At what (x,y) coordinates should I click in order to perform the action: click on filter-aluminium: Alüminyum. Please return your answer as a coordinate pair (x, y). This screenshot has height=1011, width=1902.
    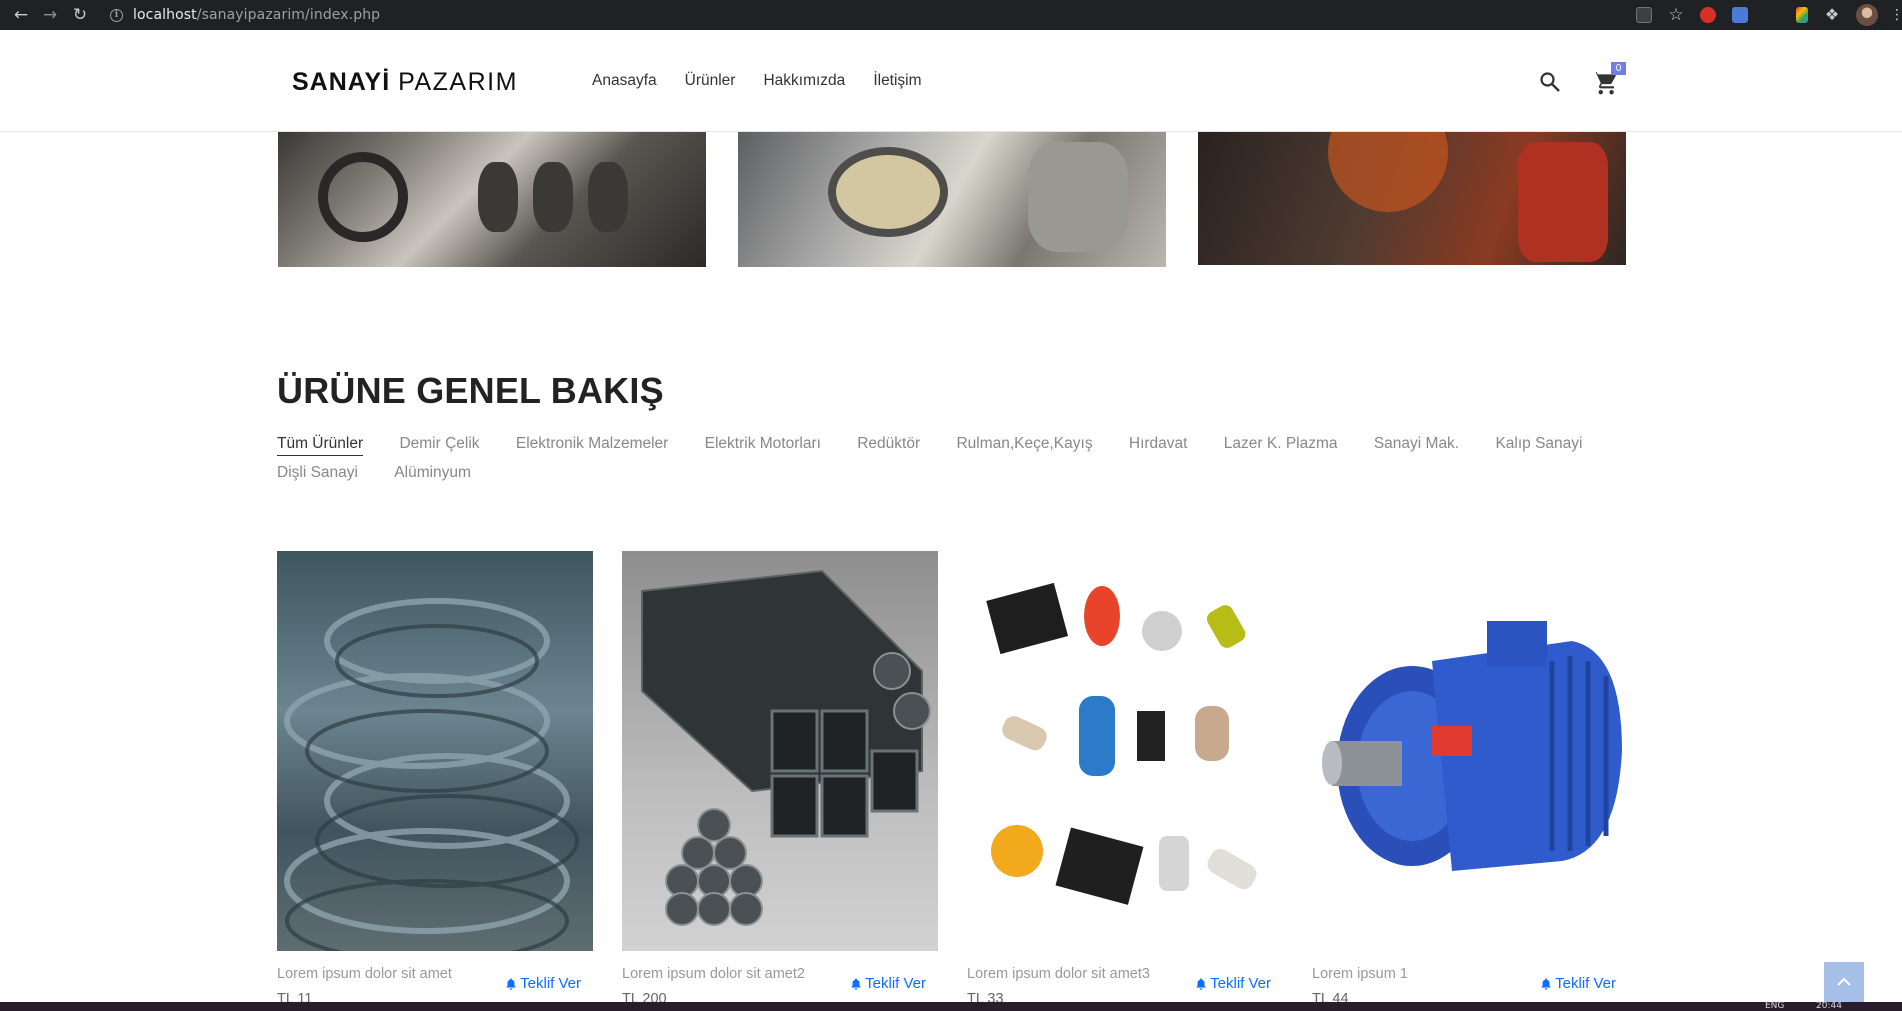
    Looking at the image, I should click on (432, 473).